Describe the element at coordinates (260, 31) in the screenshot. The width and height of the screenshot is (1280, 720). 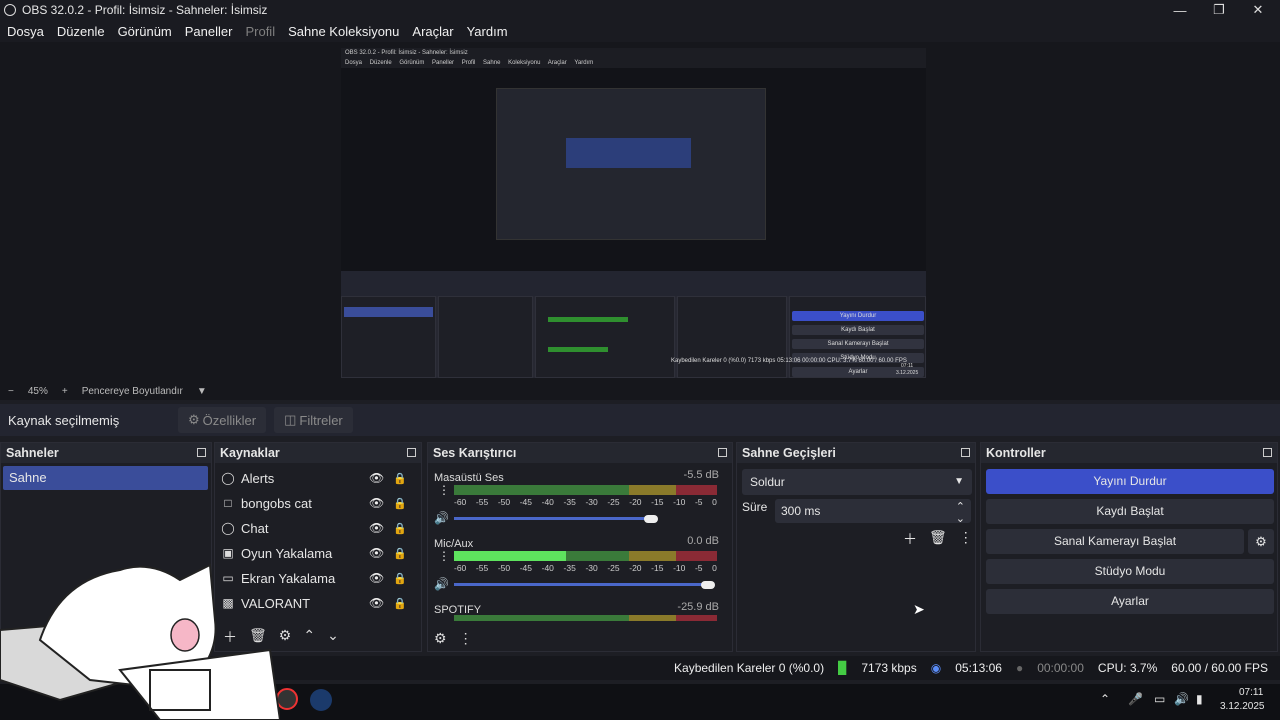
I see `menu-profile: Profil` at that location.